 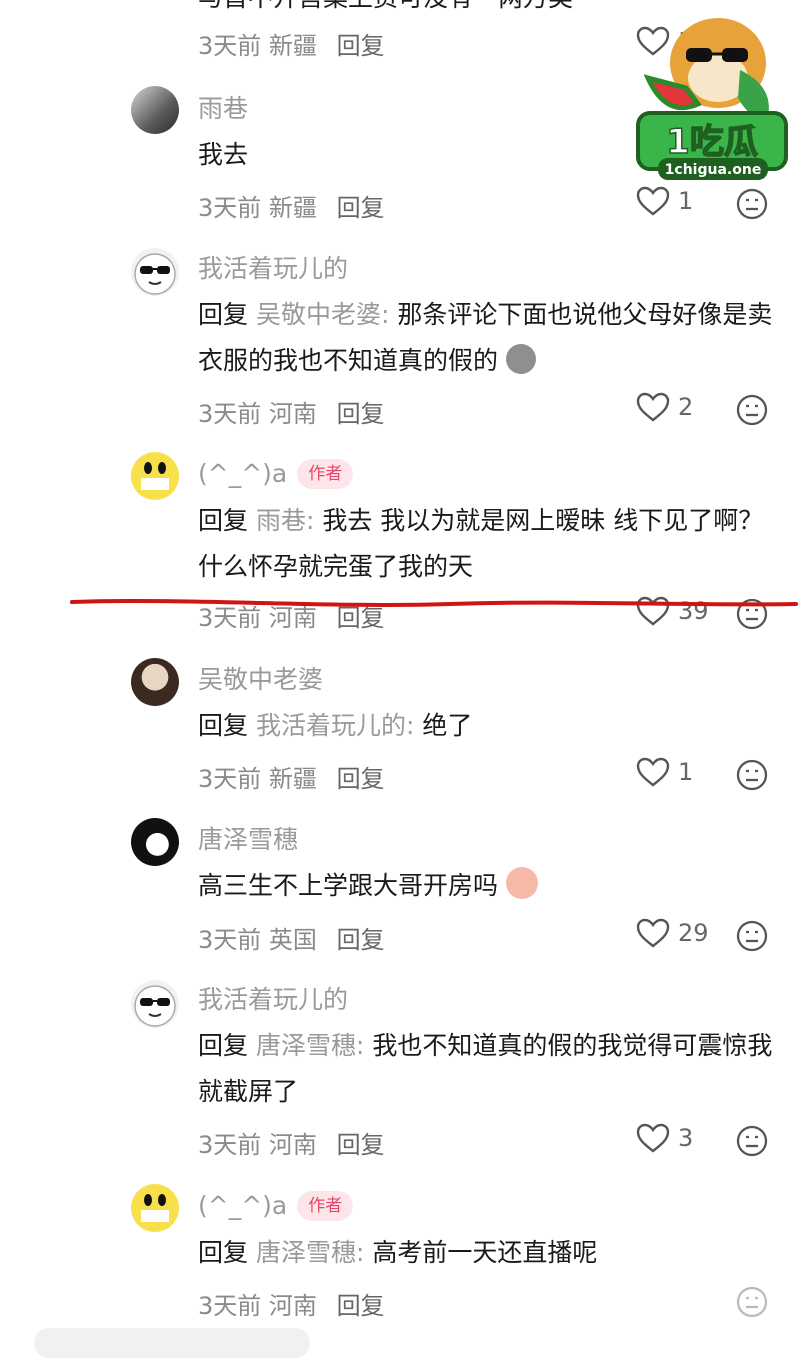 What do you see at coordinates (335, 725) in the screenshot?
I see `reply-target: 我活着玩儿的:` at bounding box center [335, 725].